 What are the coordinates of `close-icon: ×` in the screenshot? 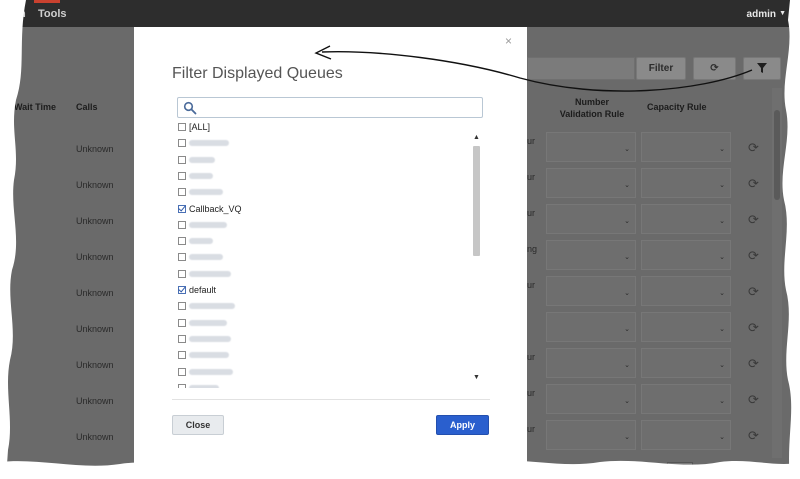 It's located at (508, 41).